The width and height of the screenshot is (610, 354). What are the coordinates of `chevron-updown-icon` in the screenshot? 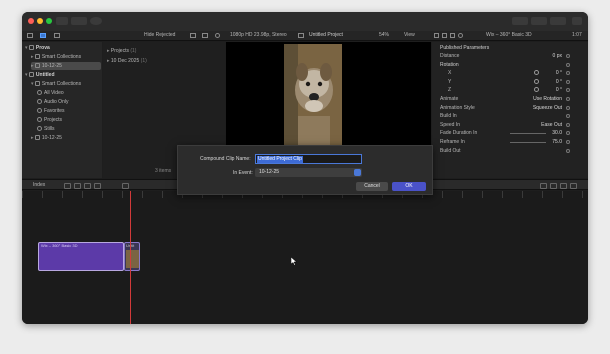 It's located at (357, 172).